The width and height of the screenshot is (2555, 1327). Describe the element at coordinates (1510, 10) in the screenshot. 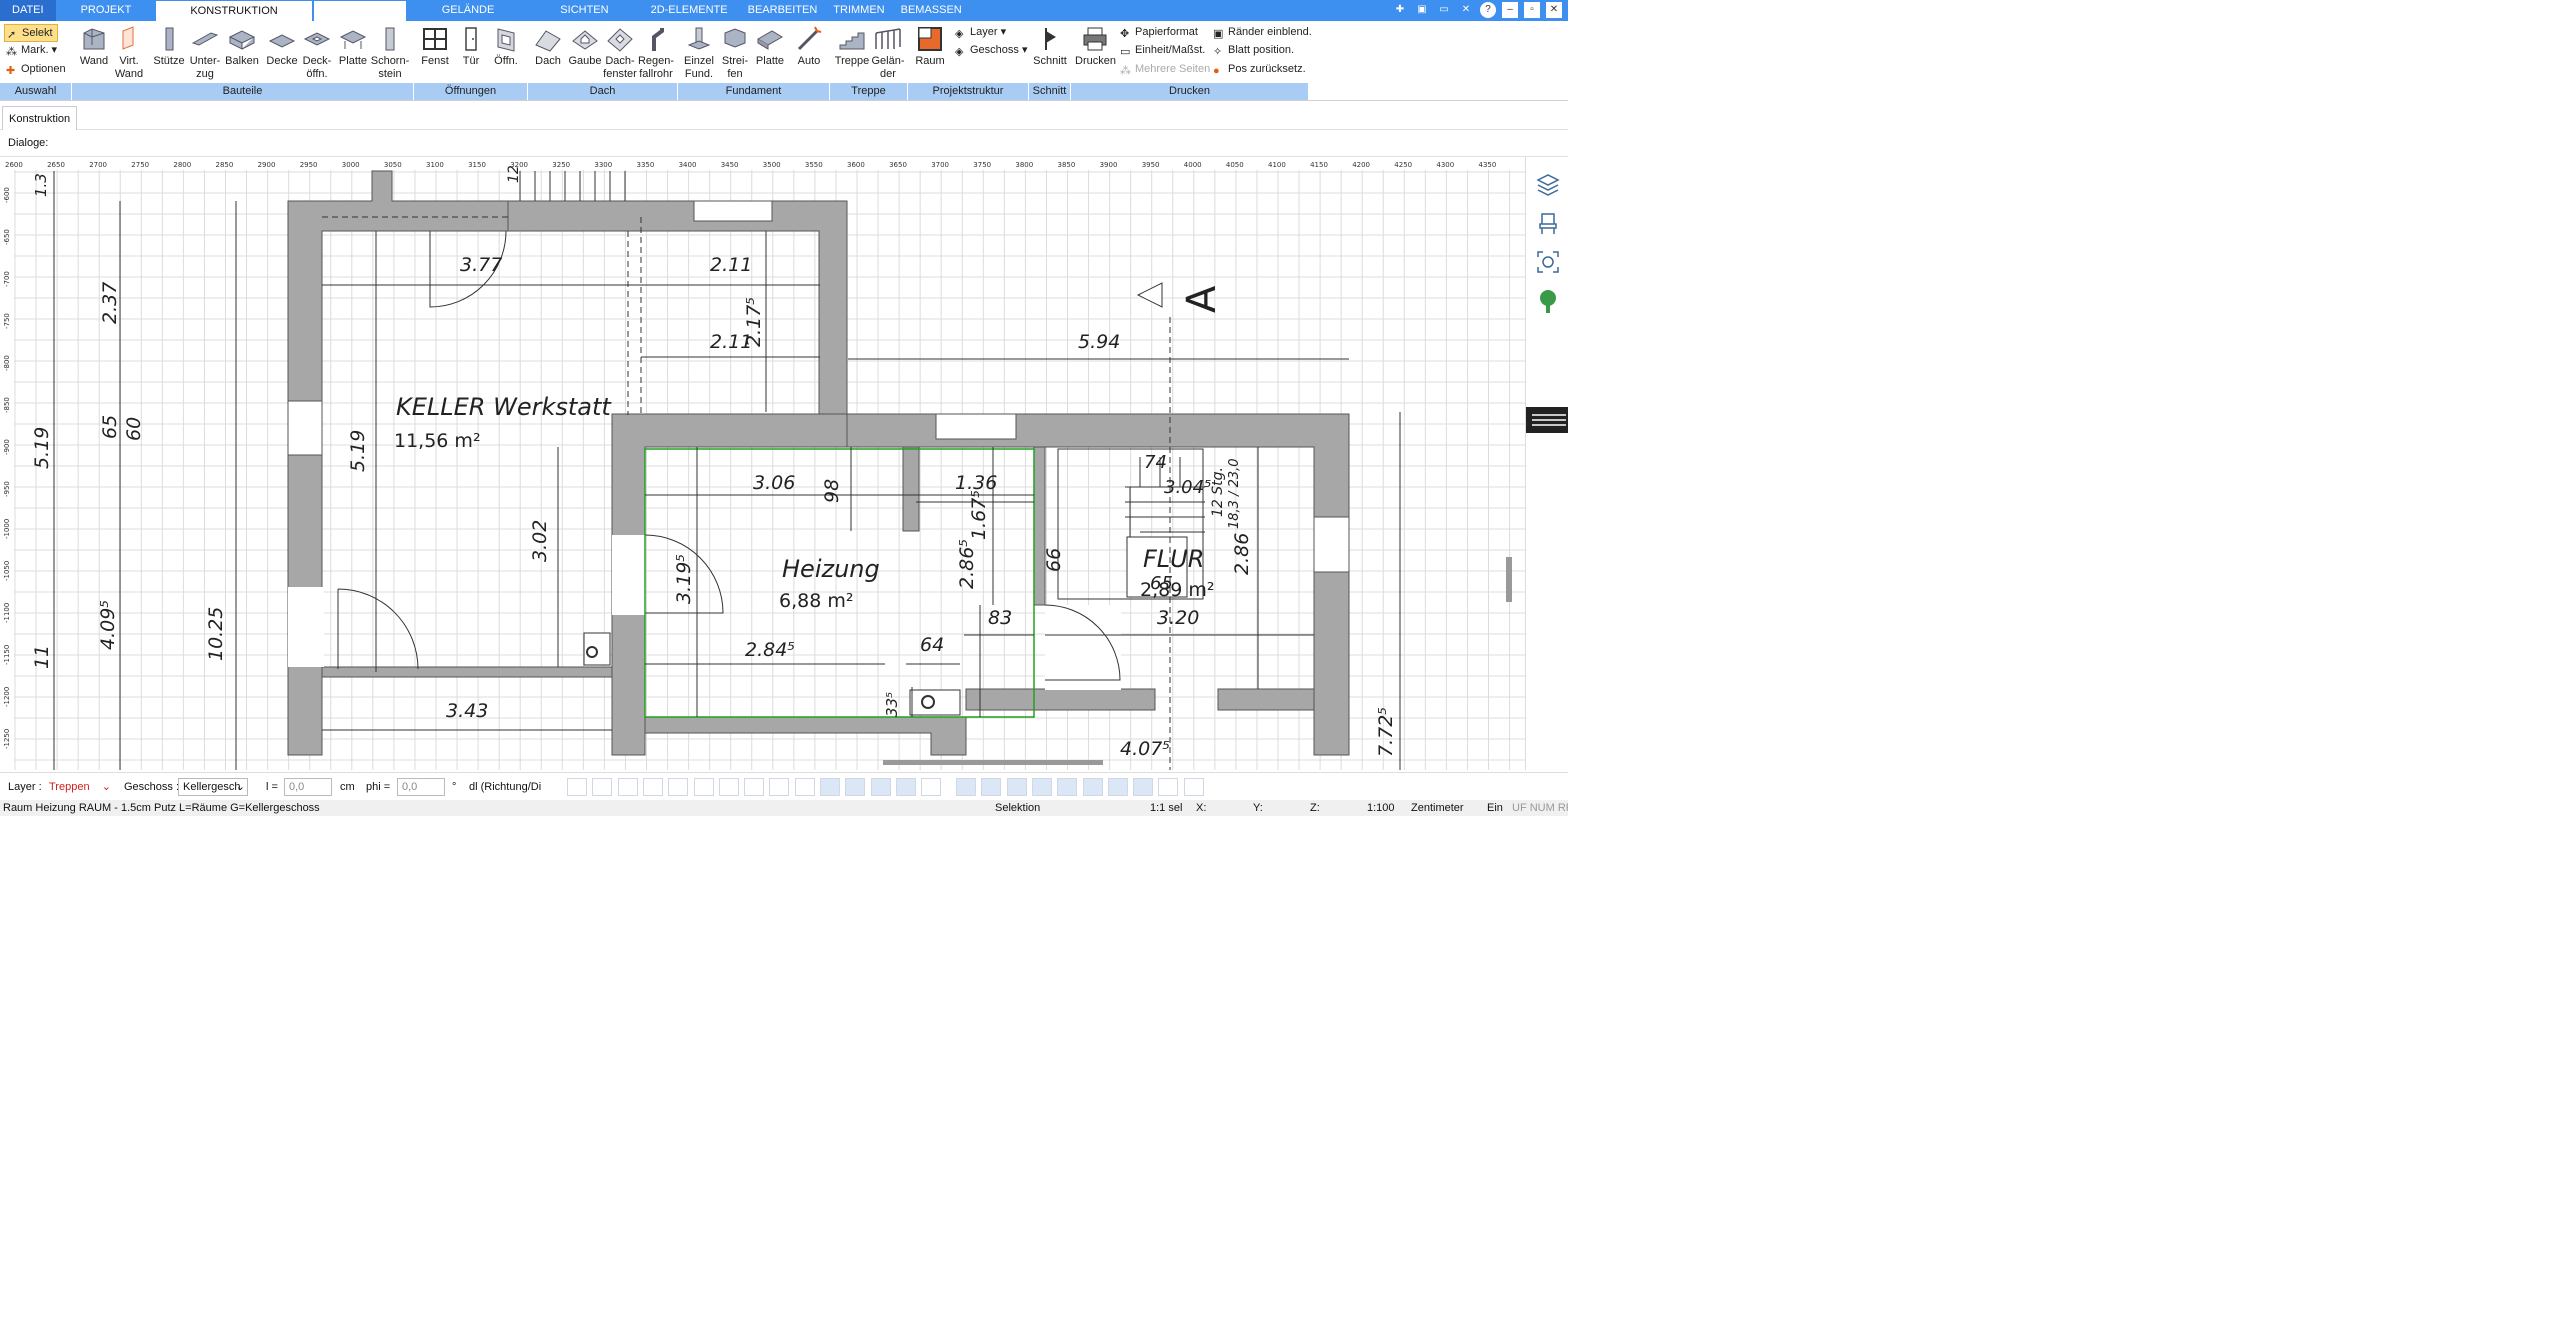

I see `minimize-icon: –` at that location.